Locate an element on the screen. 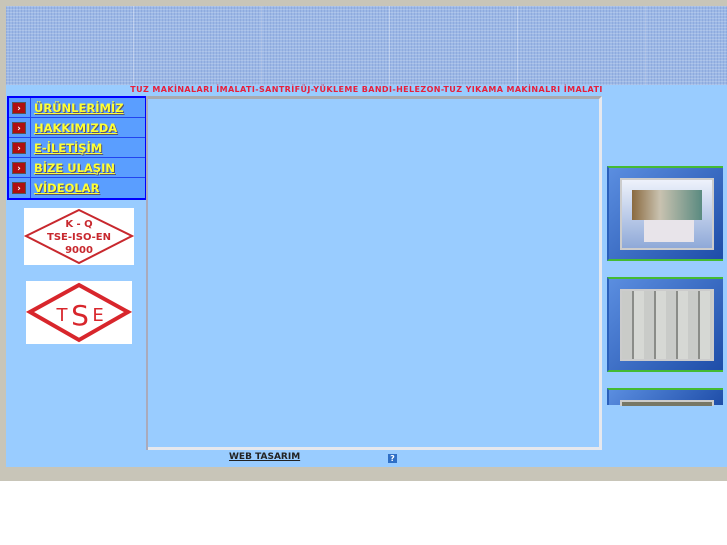 The height and width of the screenshot is (545, 727). menu-item-bize-ulasin: › BİZE ULAŞIN is located at coordinates (77, 167).